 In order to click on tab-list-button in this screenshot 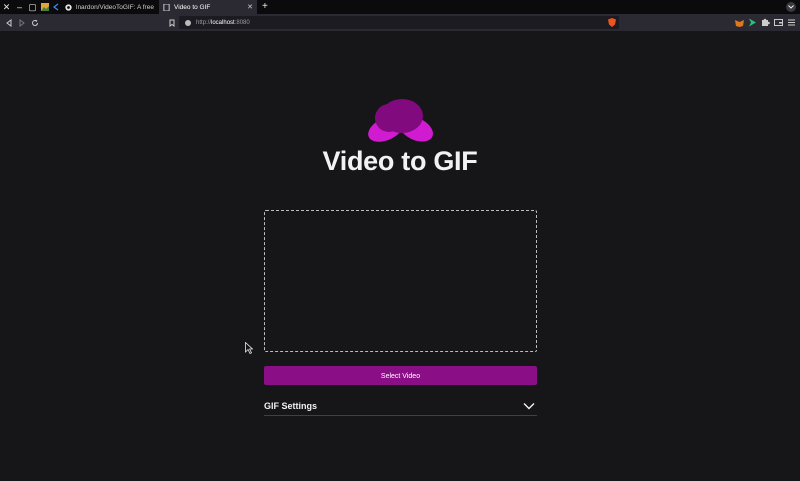, I will do `click(791, 7)`.